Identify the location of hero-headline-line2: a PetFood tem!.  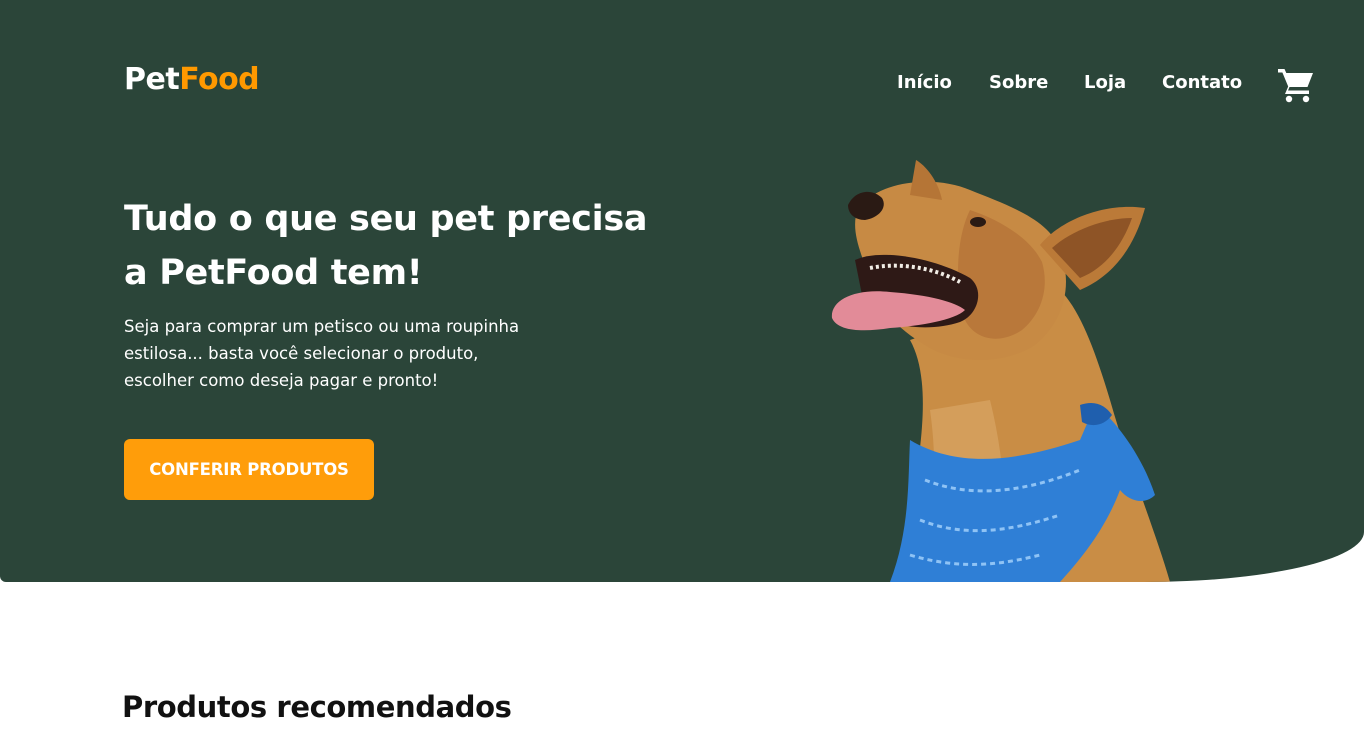
(273, 273).